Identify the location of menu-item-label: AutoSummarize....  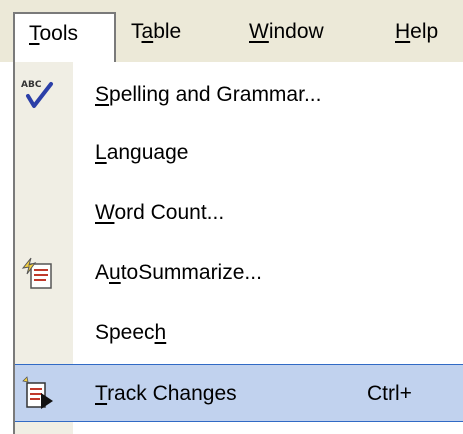
(178, 272).